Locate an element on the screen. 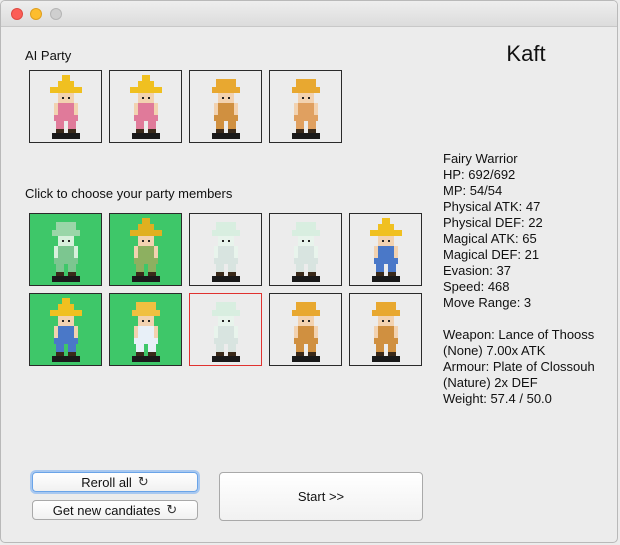 This screenshot has width=620, height=545. mp-stat: MP: 54/54 is located at coordinates (473, 190).